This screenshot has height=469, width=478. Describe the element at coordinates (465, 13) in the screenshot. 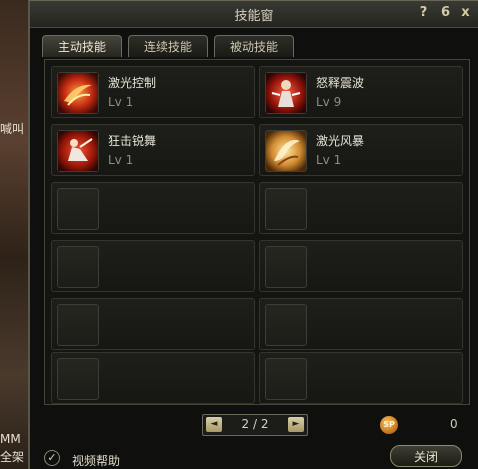

I see `close-icon: x` at that location.